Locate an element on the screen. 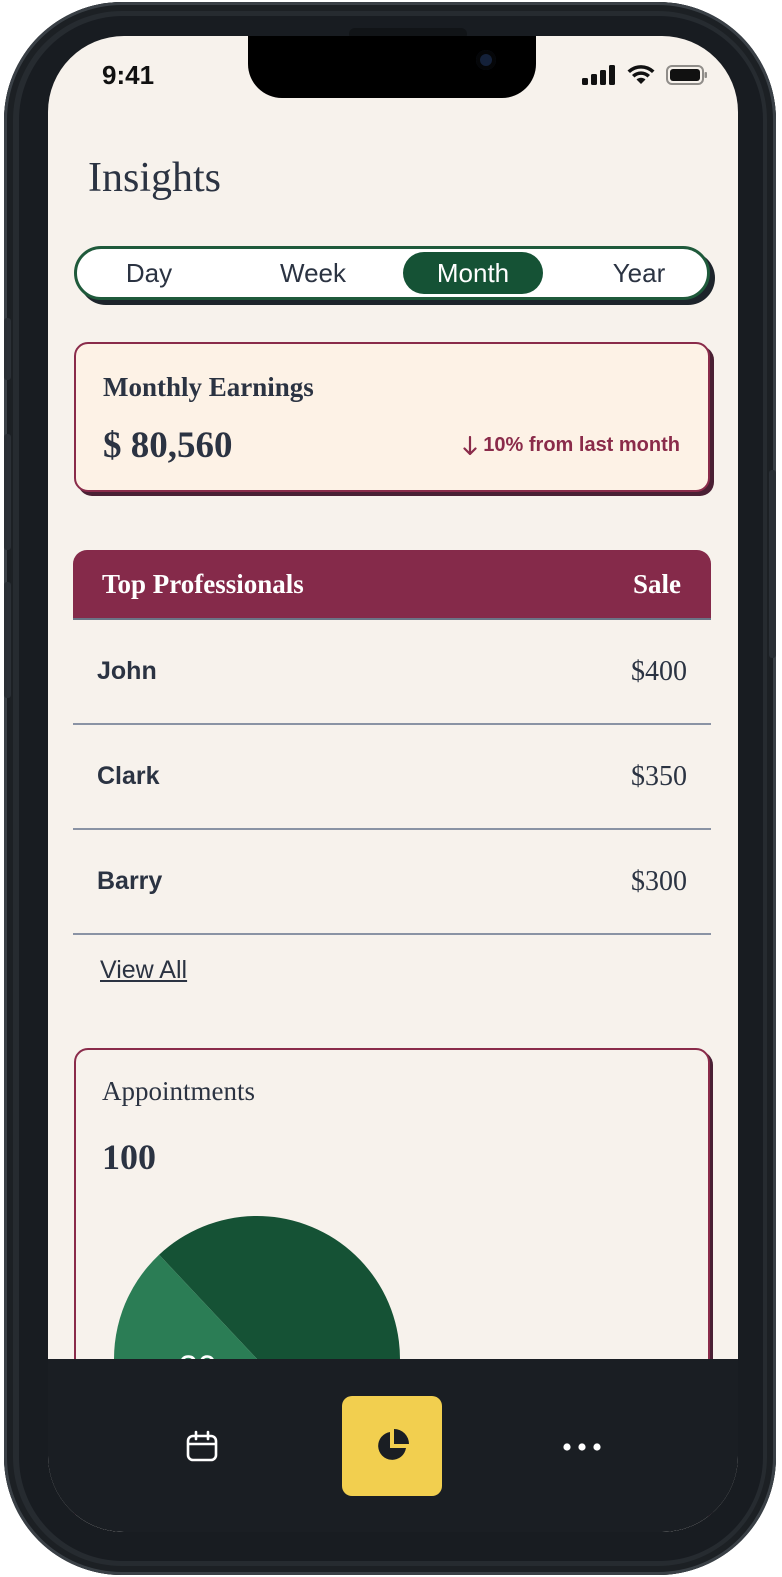 The width and height of the screenshot is (782, 1577). calendar-icon is located at coordinates (202, 1446).